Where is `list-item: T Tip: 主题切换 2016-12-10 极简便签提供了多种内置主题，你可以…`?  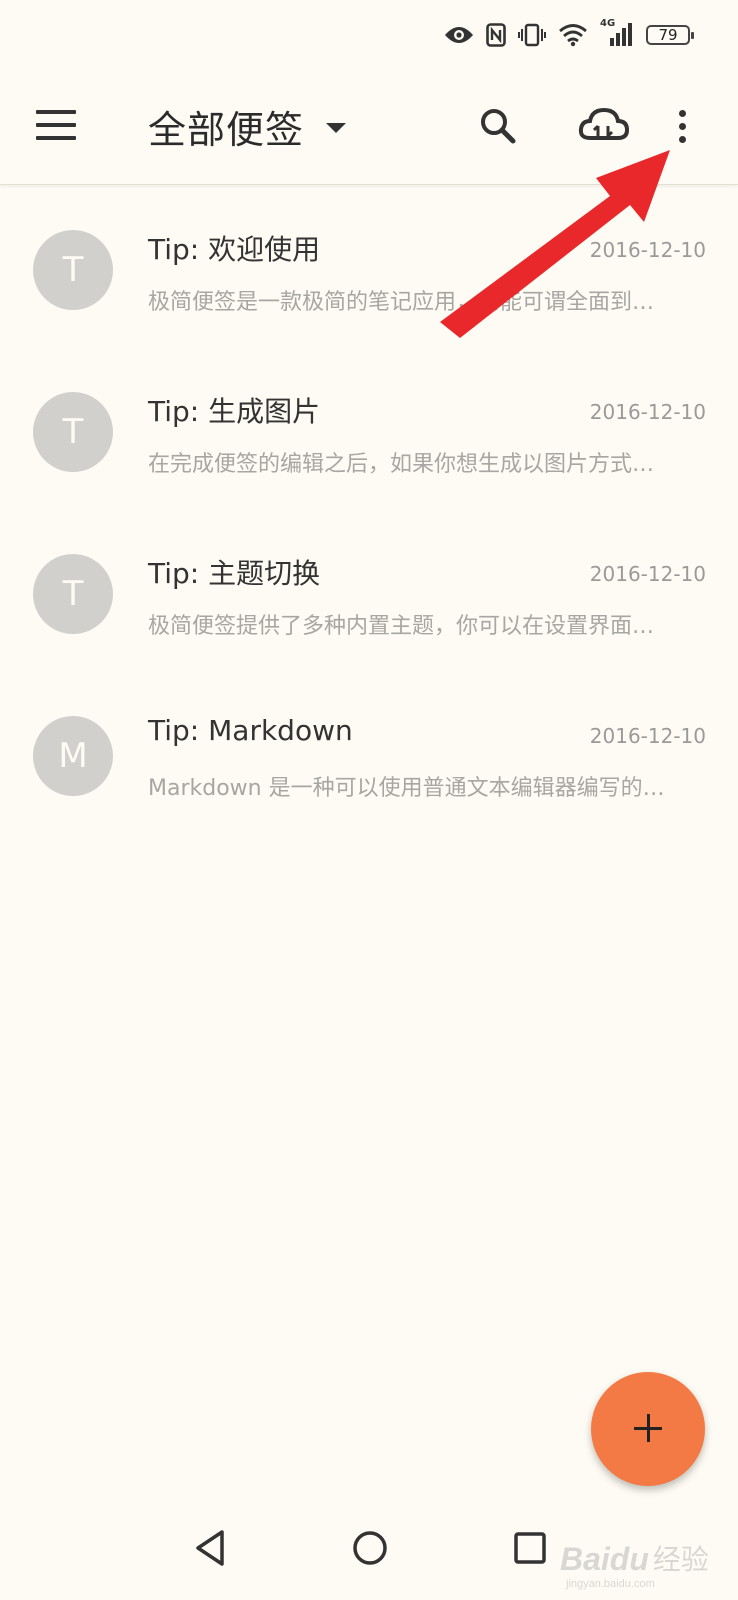
list-item: T Tip: 主题切换 2016-12-10 极简便签提供了多种内置主题，你可以… is located at coordinates (369, 595).